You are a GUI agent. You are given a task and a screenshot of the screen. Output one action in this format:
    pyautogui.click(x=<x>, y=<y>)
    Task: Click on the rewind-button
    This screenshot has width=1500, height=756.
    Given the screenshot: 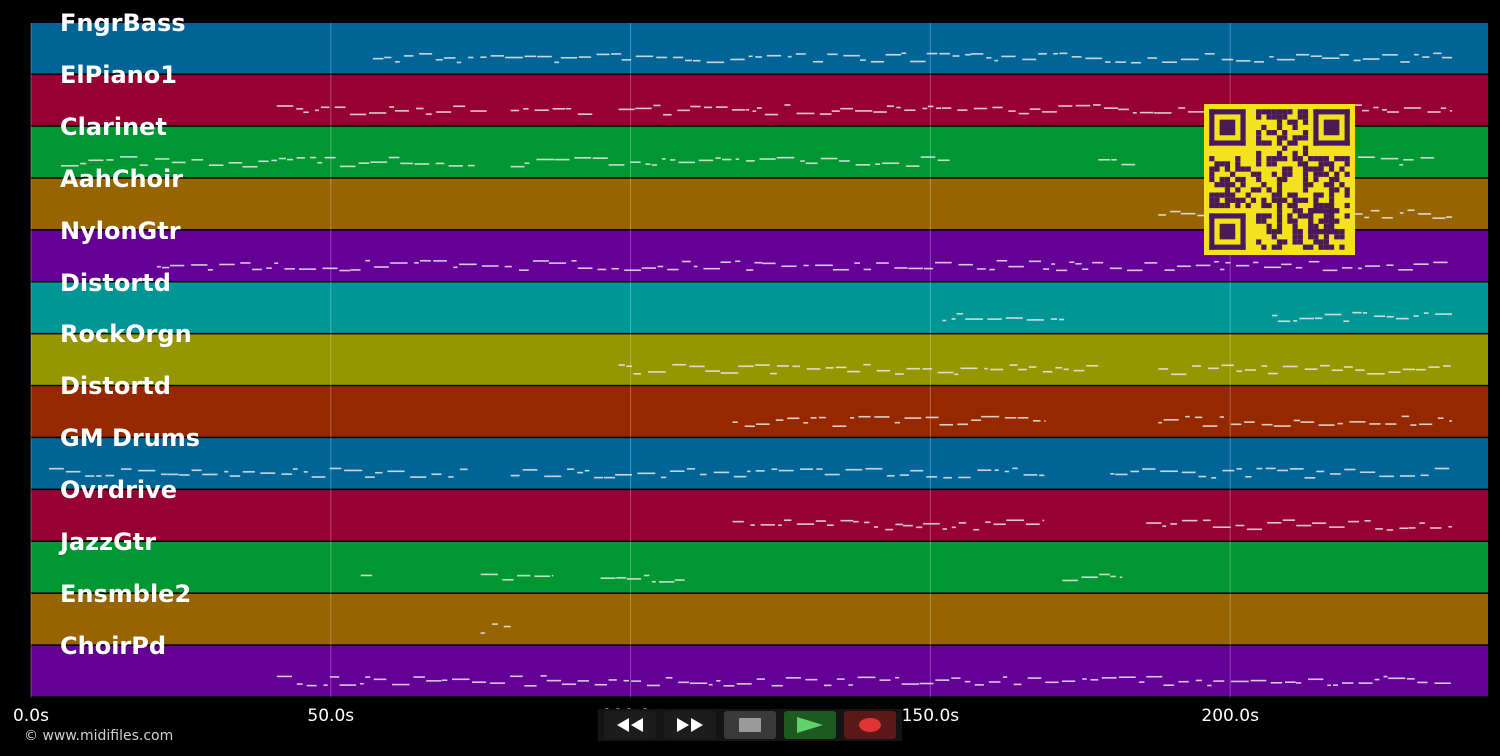 What is the action you would take?
    pyautogui.click(x=630, y=725)
    